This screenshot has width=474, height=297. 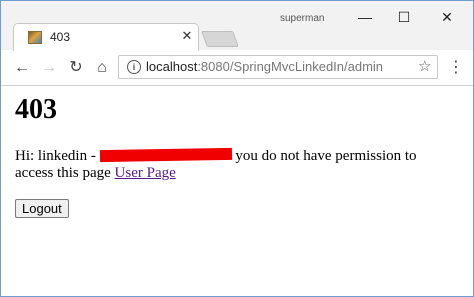 I want to click on browser-menu-icon: ⋮, so click(x=456, y=68).